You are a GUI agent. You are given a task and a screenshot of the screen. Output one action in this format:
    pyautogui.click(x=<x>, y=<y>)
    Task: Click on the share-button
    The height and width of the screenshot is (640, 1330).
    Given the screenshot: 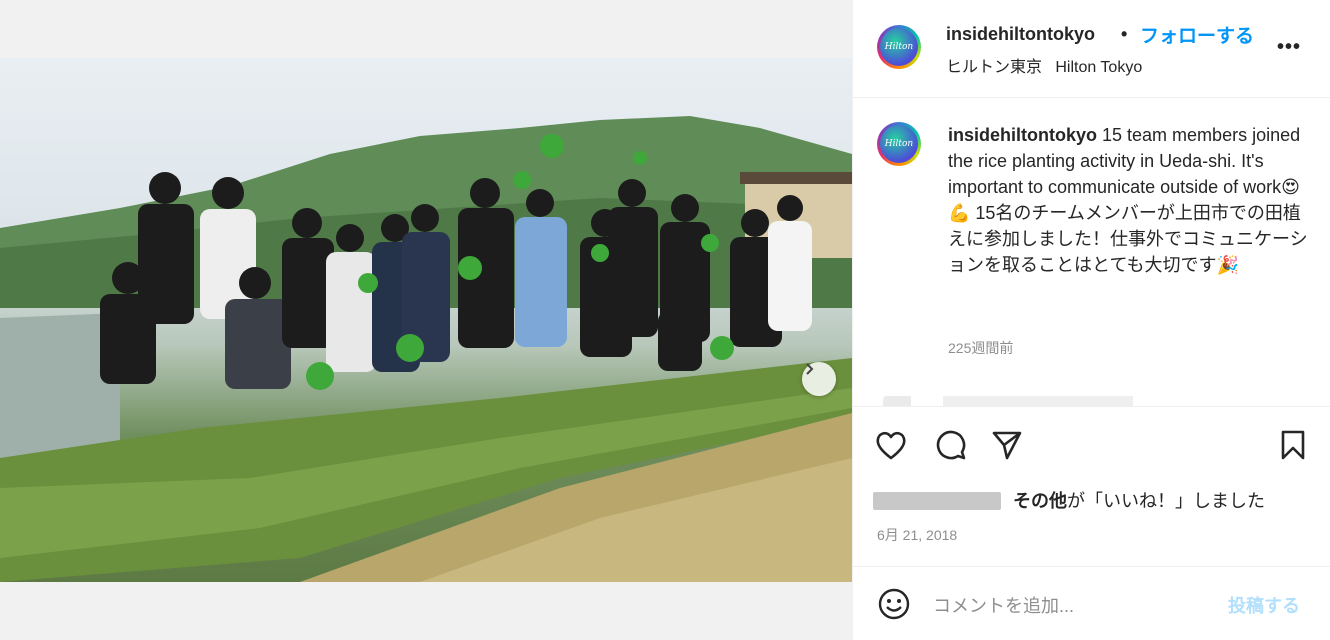 What is the action you would take?
    pyautogui.click(x=1007, y=445)
    